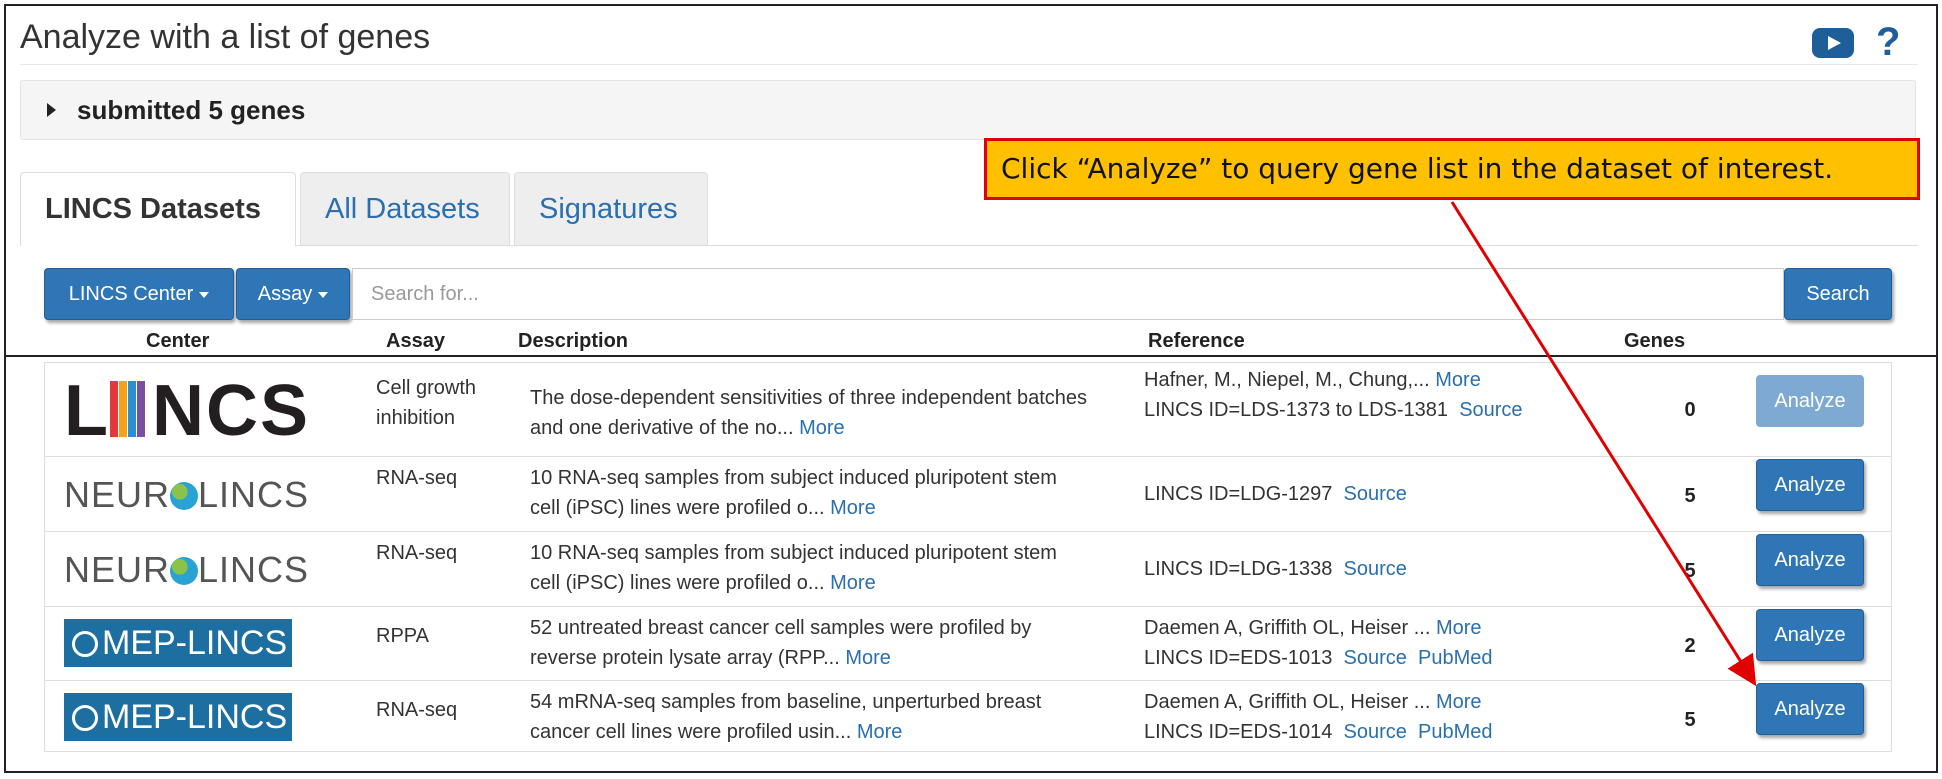  Describe the element at coordinates (1655, 341) in the screenshot. I see `column-header-genes: Genes` at that location.